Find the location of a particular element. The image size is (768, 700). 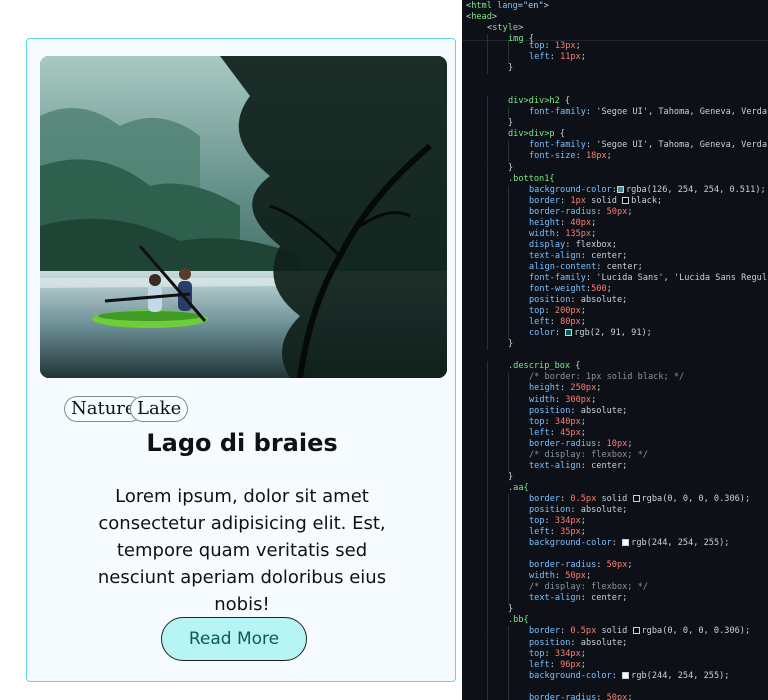

code-line: <html lang="en"> is located at coordinates (617, 6).